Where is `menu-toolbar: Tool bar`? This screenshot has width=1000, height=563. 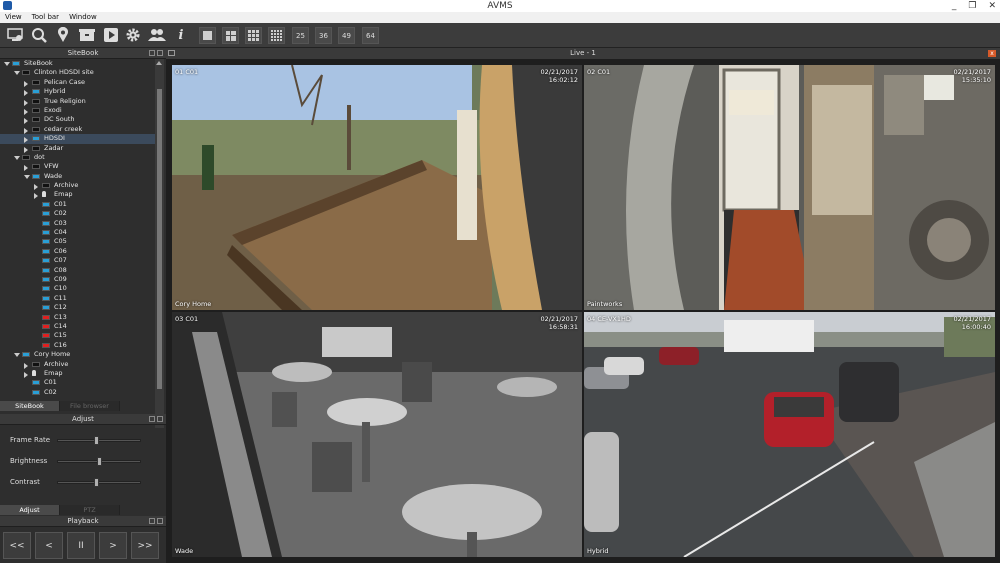 menu-toolbar: Tool bar is located at coordinates (45, 17).